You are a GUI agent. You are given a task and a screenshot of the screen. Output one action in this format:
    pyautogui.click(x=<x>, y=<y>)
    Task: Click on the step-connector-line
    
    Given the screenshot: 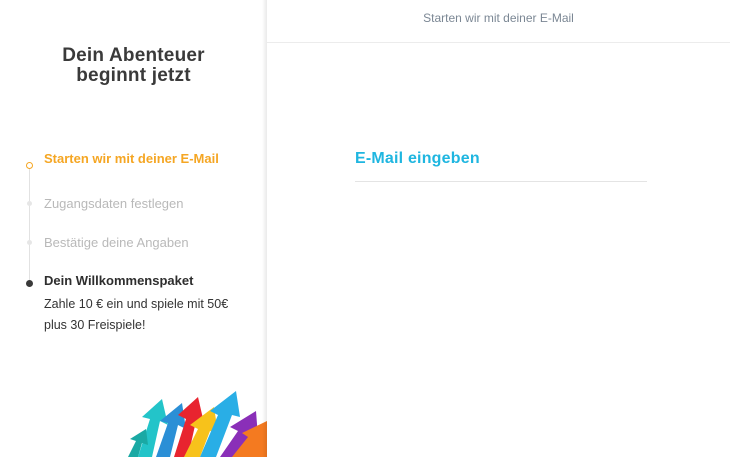 What is the action you would take?
    pyautogui.click(x=29, y=225)
    